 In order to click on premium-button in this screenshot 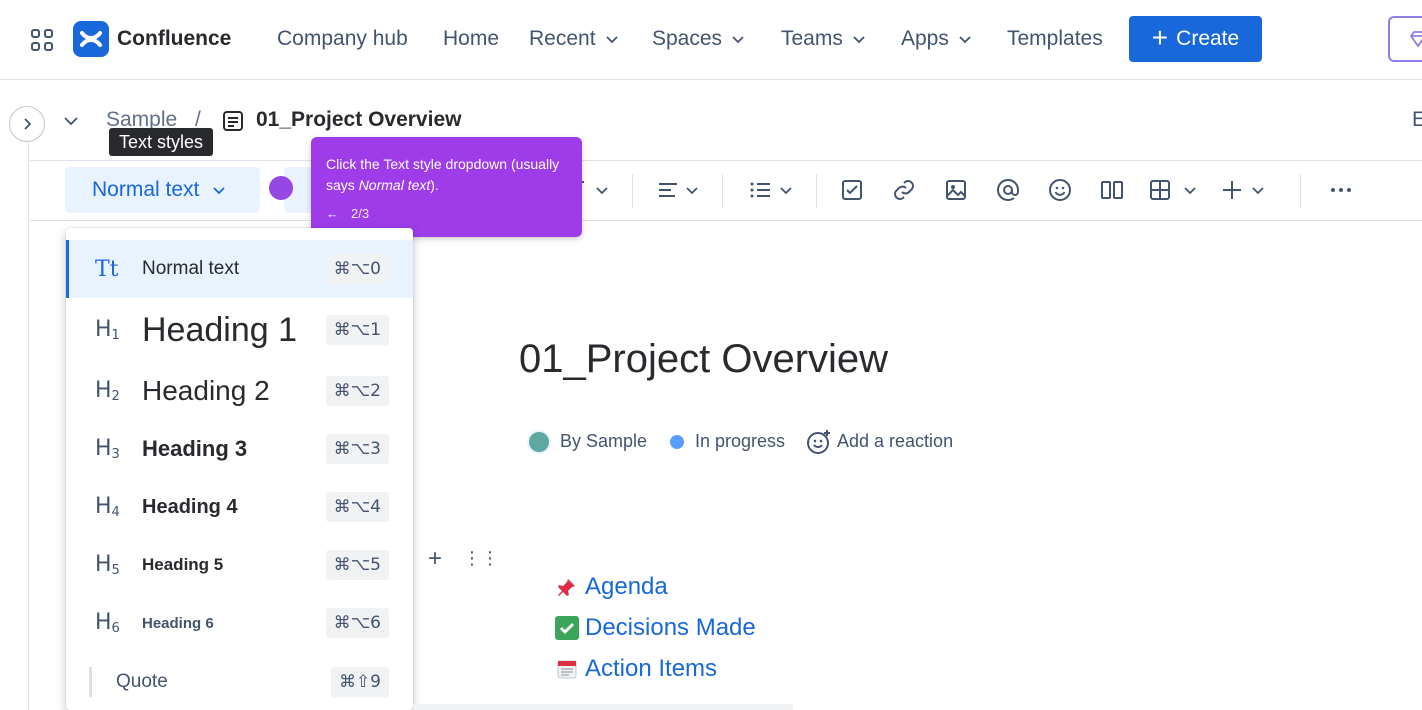, I will do `click(1405, 39)`.